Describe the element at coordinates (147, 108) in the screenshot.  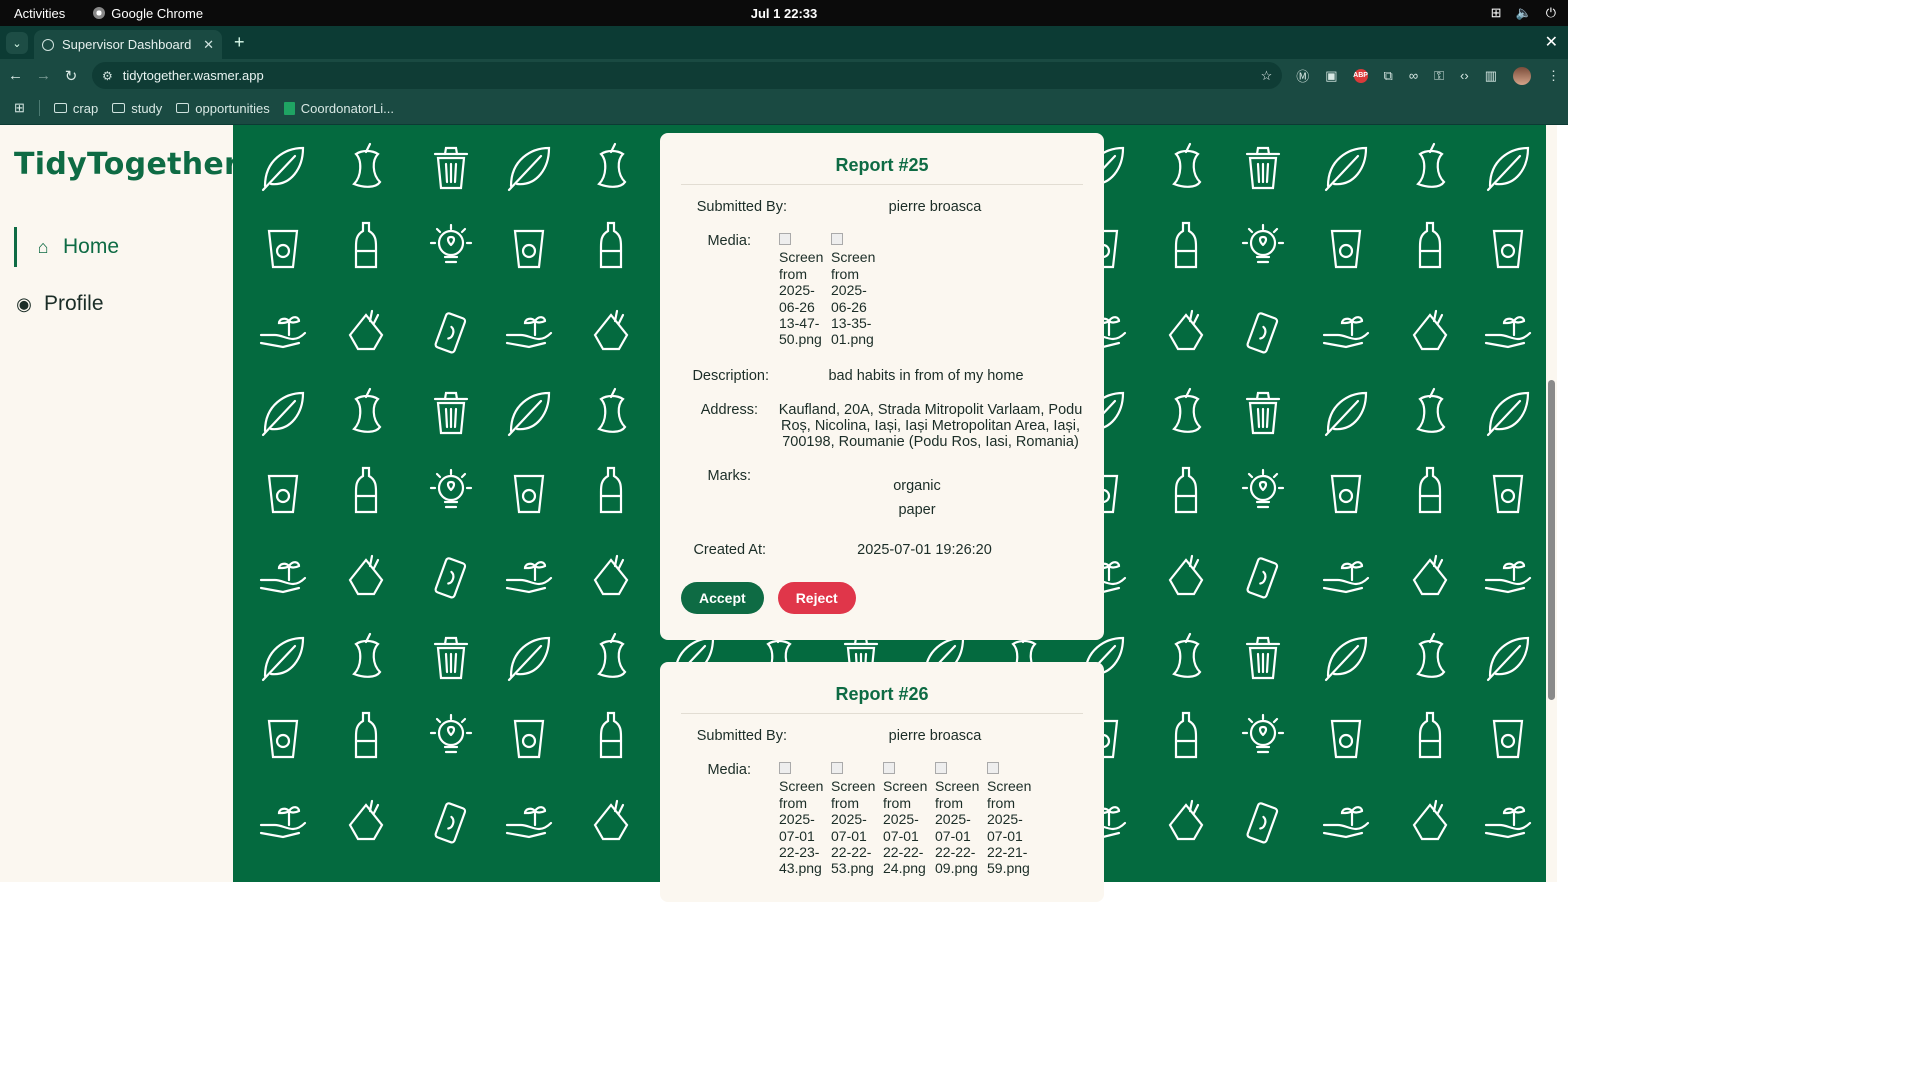
I see `bookmark-label: study` at that location.